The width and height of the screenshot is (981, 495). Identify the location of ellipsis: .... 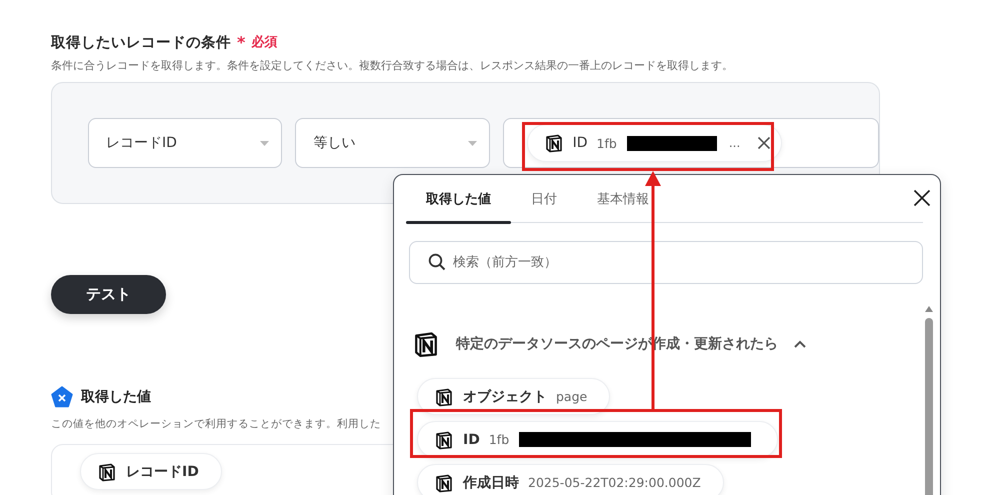
(734, 143).